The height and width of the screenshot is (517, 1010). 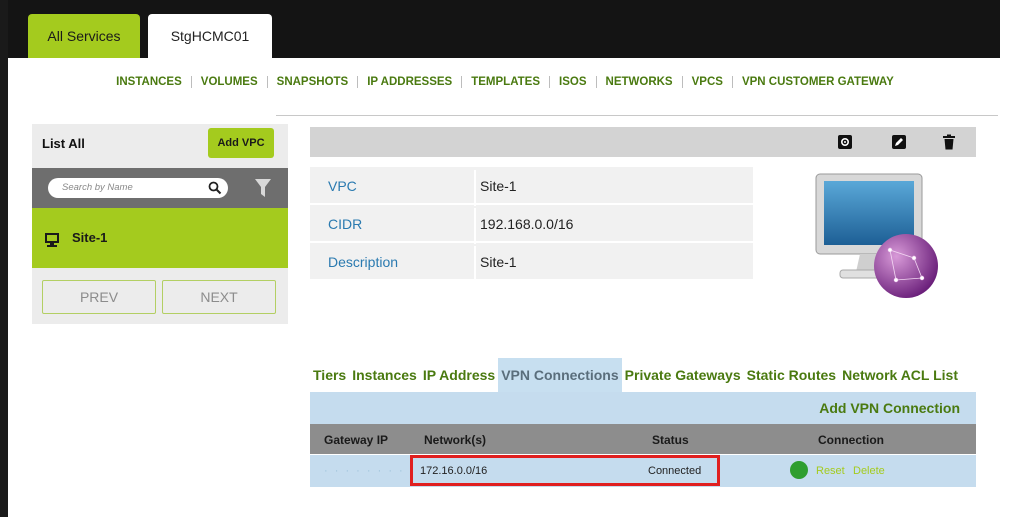 What do you see at coordinates (572, 82) in the screenshot?
I see `subnav-isos: ISOS` at bounding box center [572, 82].